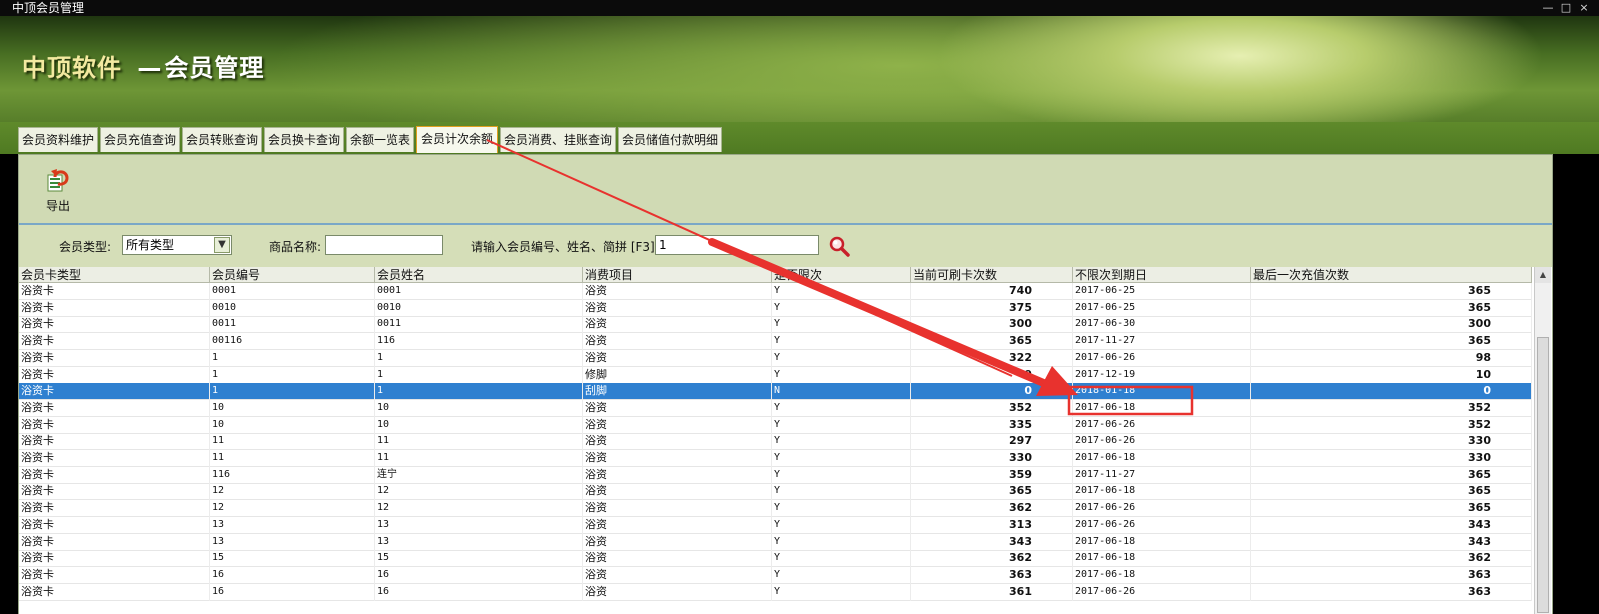  I want to click on vertical-scrollbar: ▲, so click(1542, 440).